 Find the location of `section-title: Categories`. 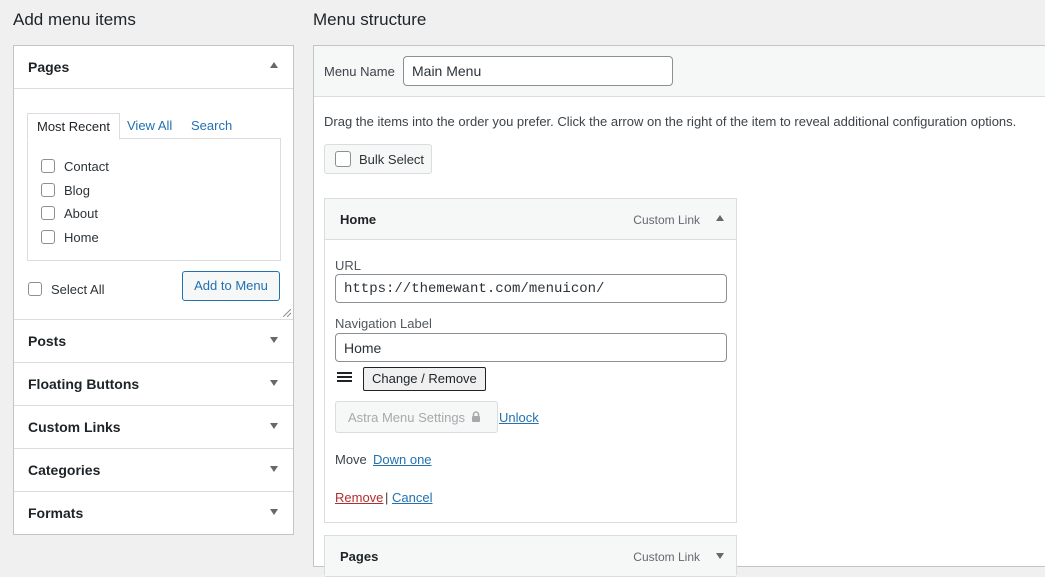

section-title: Categories is located at coordinates (64, 470).